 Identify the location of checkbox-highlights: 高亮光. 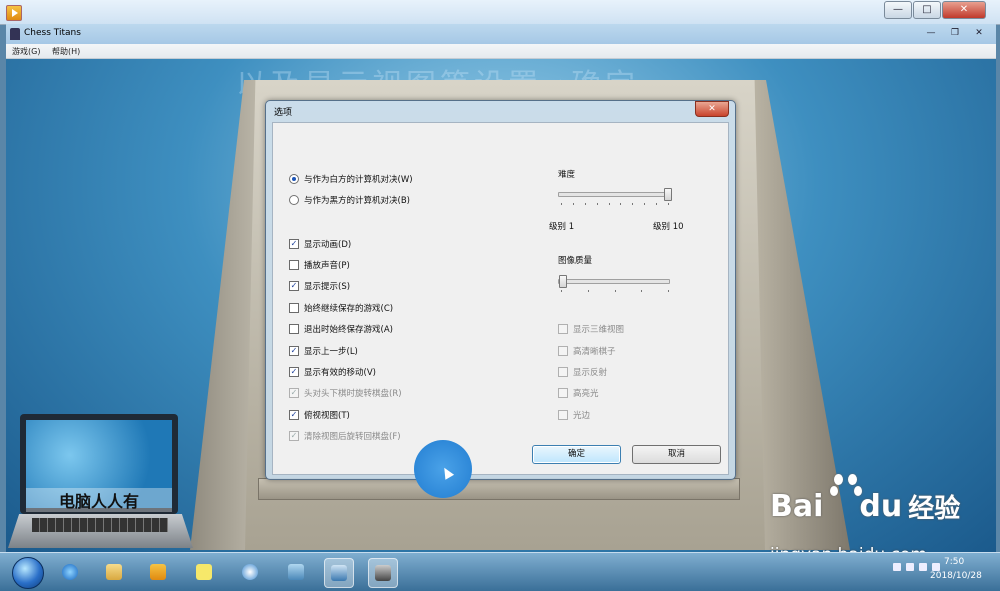
(578, 393).